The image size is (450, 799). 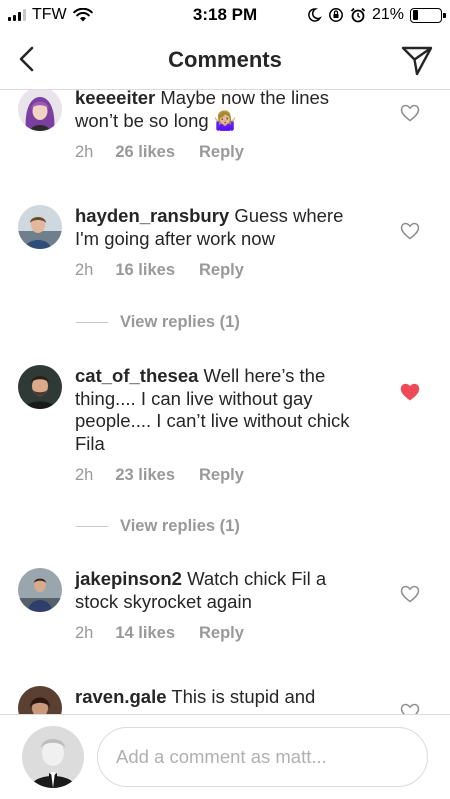 I want to click on comment-username: raven.gale, so click(x=121, y=696).